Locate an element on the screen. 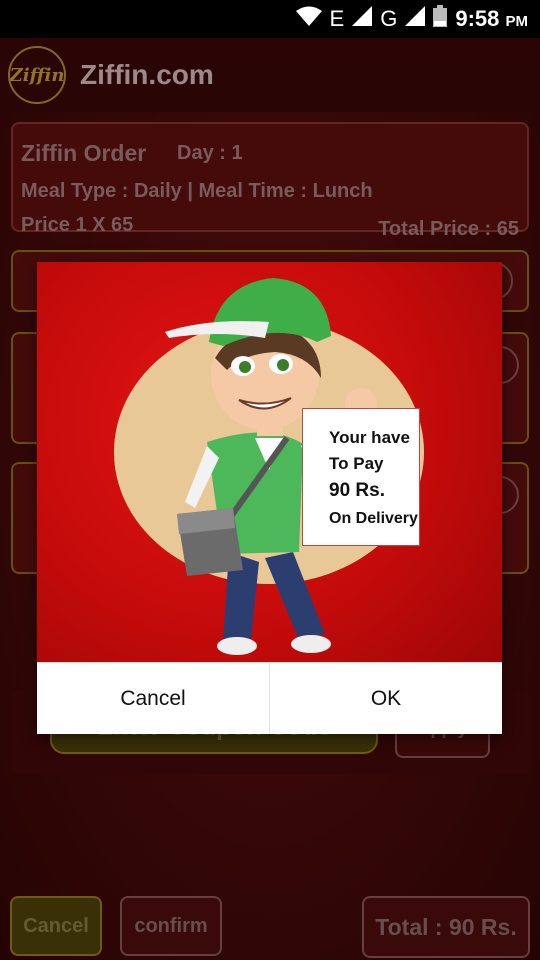 The image size is (540, 960). status-bar: E G 9:58 PM is located at coordinates (270, 19).